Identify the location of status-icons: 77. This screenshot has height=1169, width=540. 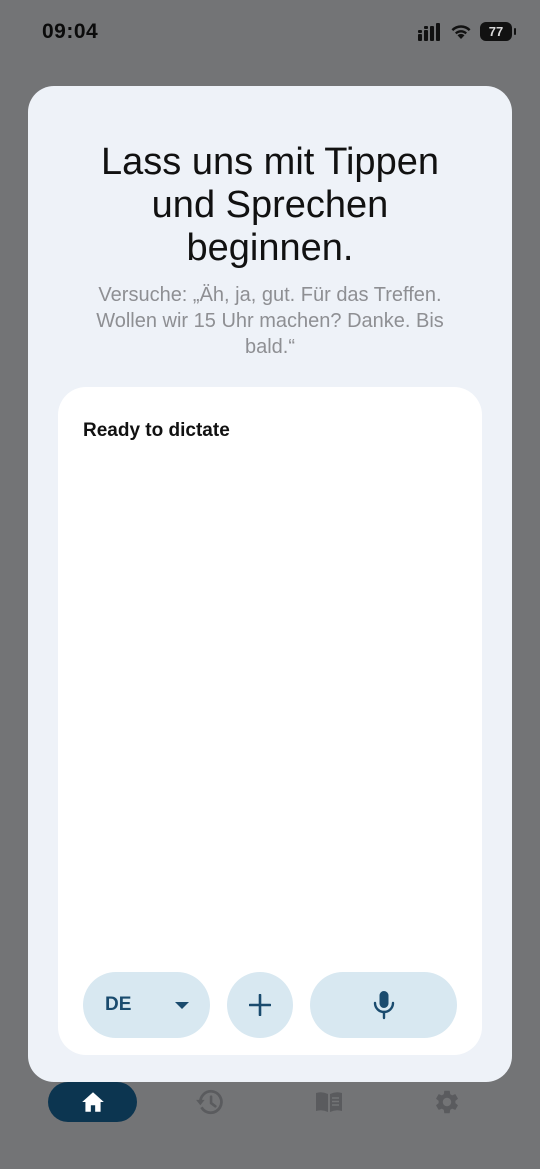
(467, 31).